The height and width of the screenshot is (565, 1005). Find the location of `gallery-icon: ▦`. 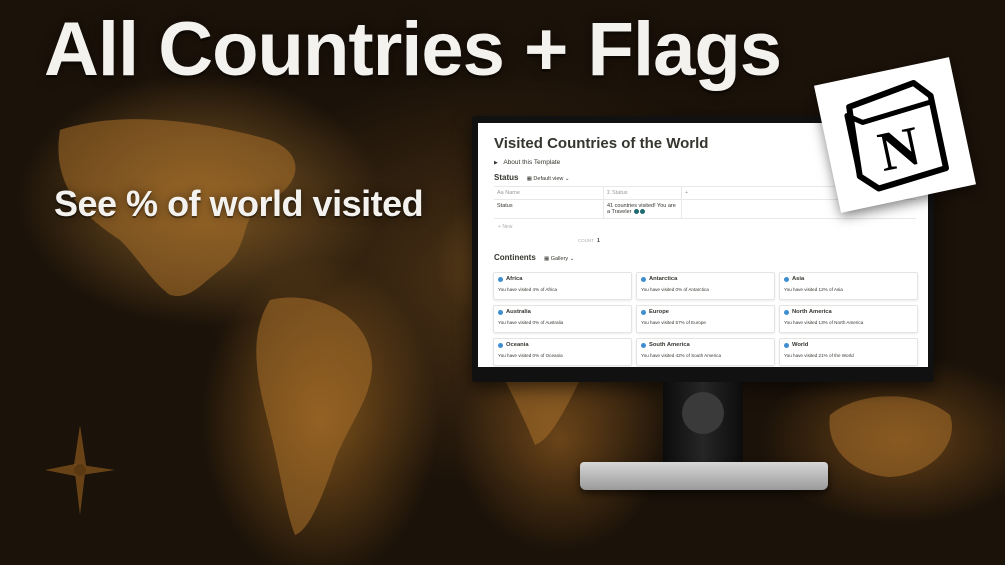

gallery-icon: ▦ is located at coordinates (547, 259).